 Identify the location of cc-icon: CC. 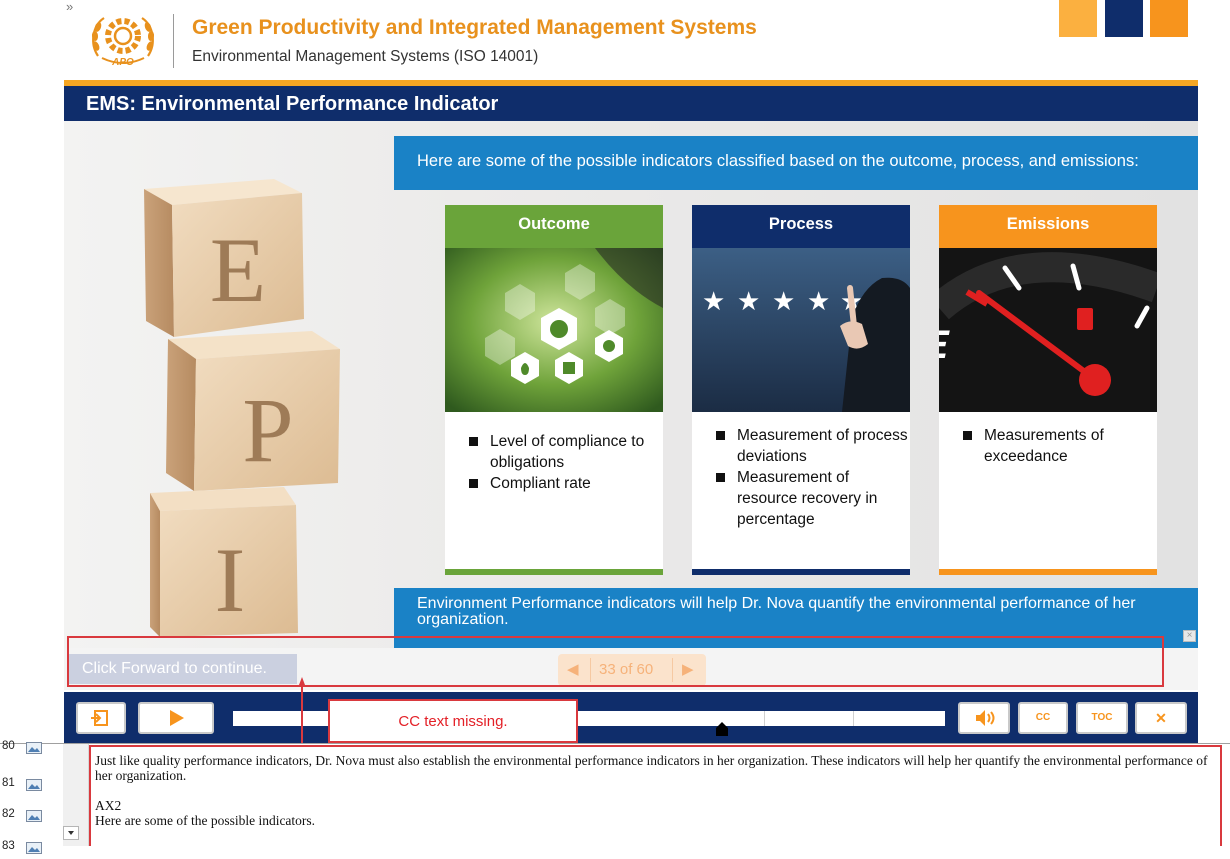
(1043, 717).